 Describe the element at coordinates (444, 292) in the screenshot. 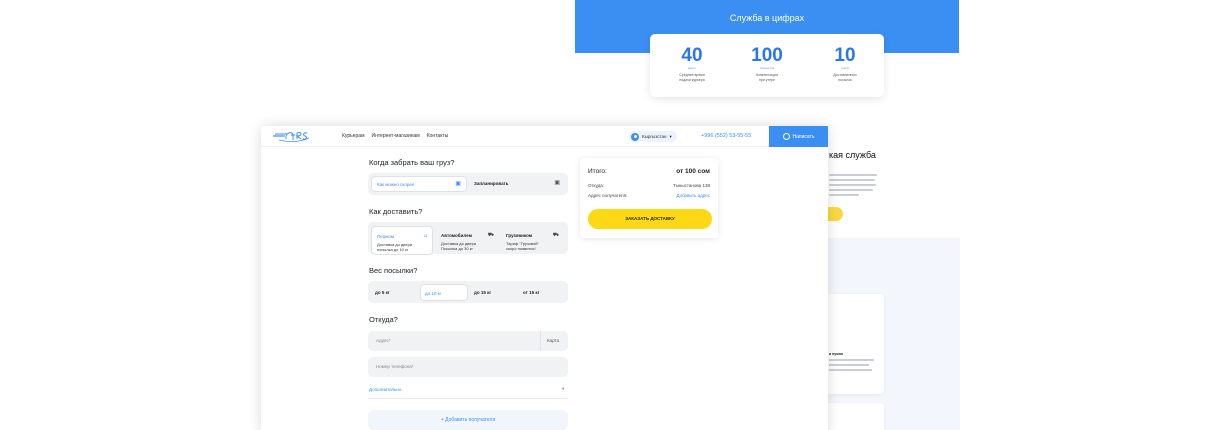

I see `weight-10kg-option: до 10 кг` at that location.